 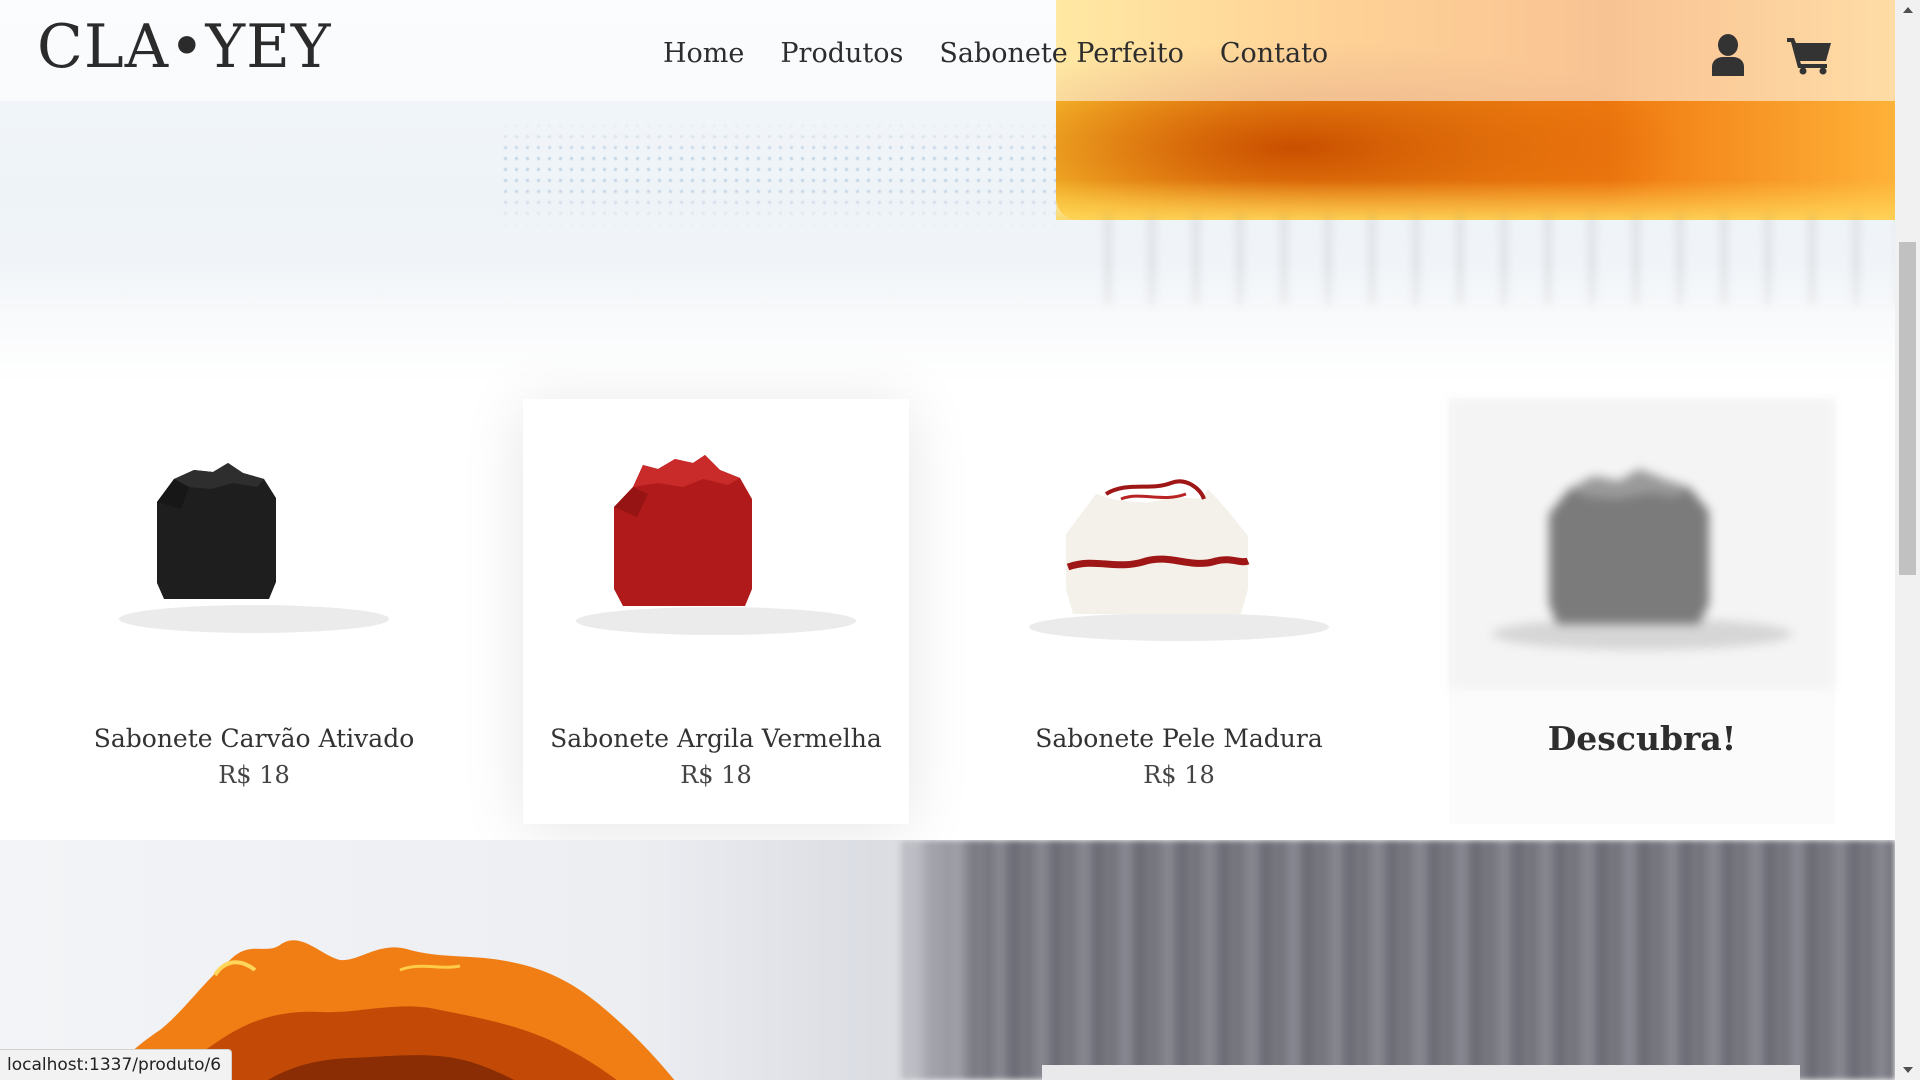 I want to click on product-image-carvao-ativado, so click(x=254, y=548).